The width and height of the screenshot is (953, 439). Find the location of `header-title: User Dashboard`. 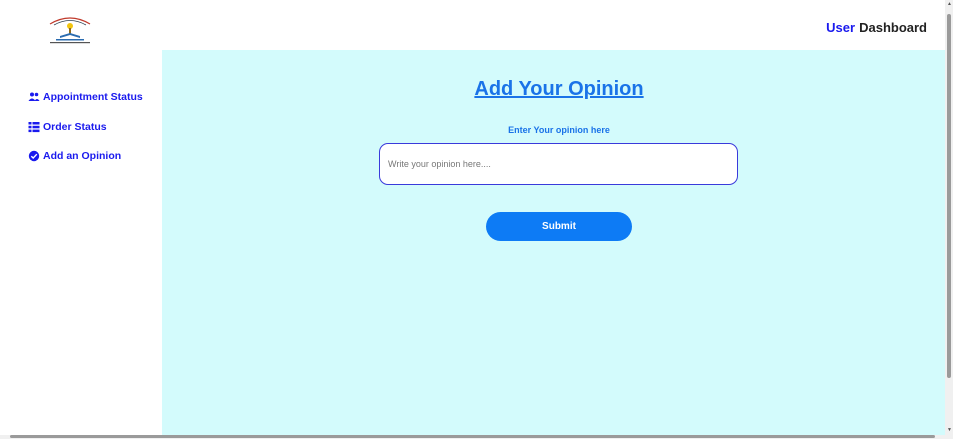

header-title: User Dashboard is located at coordinates (876, 27).